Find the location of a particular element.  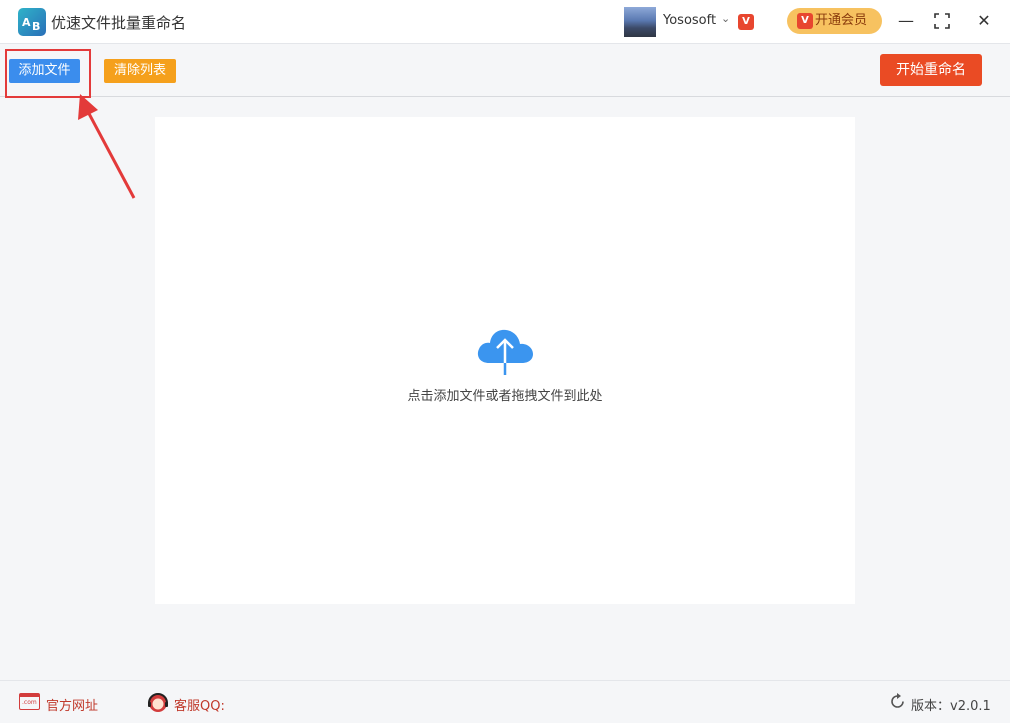

toolbar: 添加文件 清除列表 开始重命名 is located at coordinates (505, 70).